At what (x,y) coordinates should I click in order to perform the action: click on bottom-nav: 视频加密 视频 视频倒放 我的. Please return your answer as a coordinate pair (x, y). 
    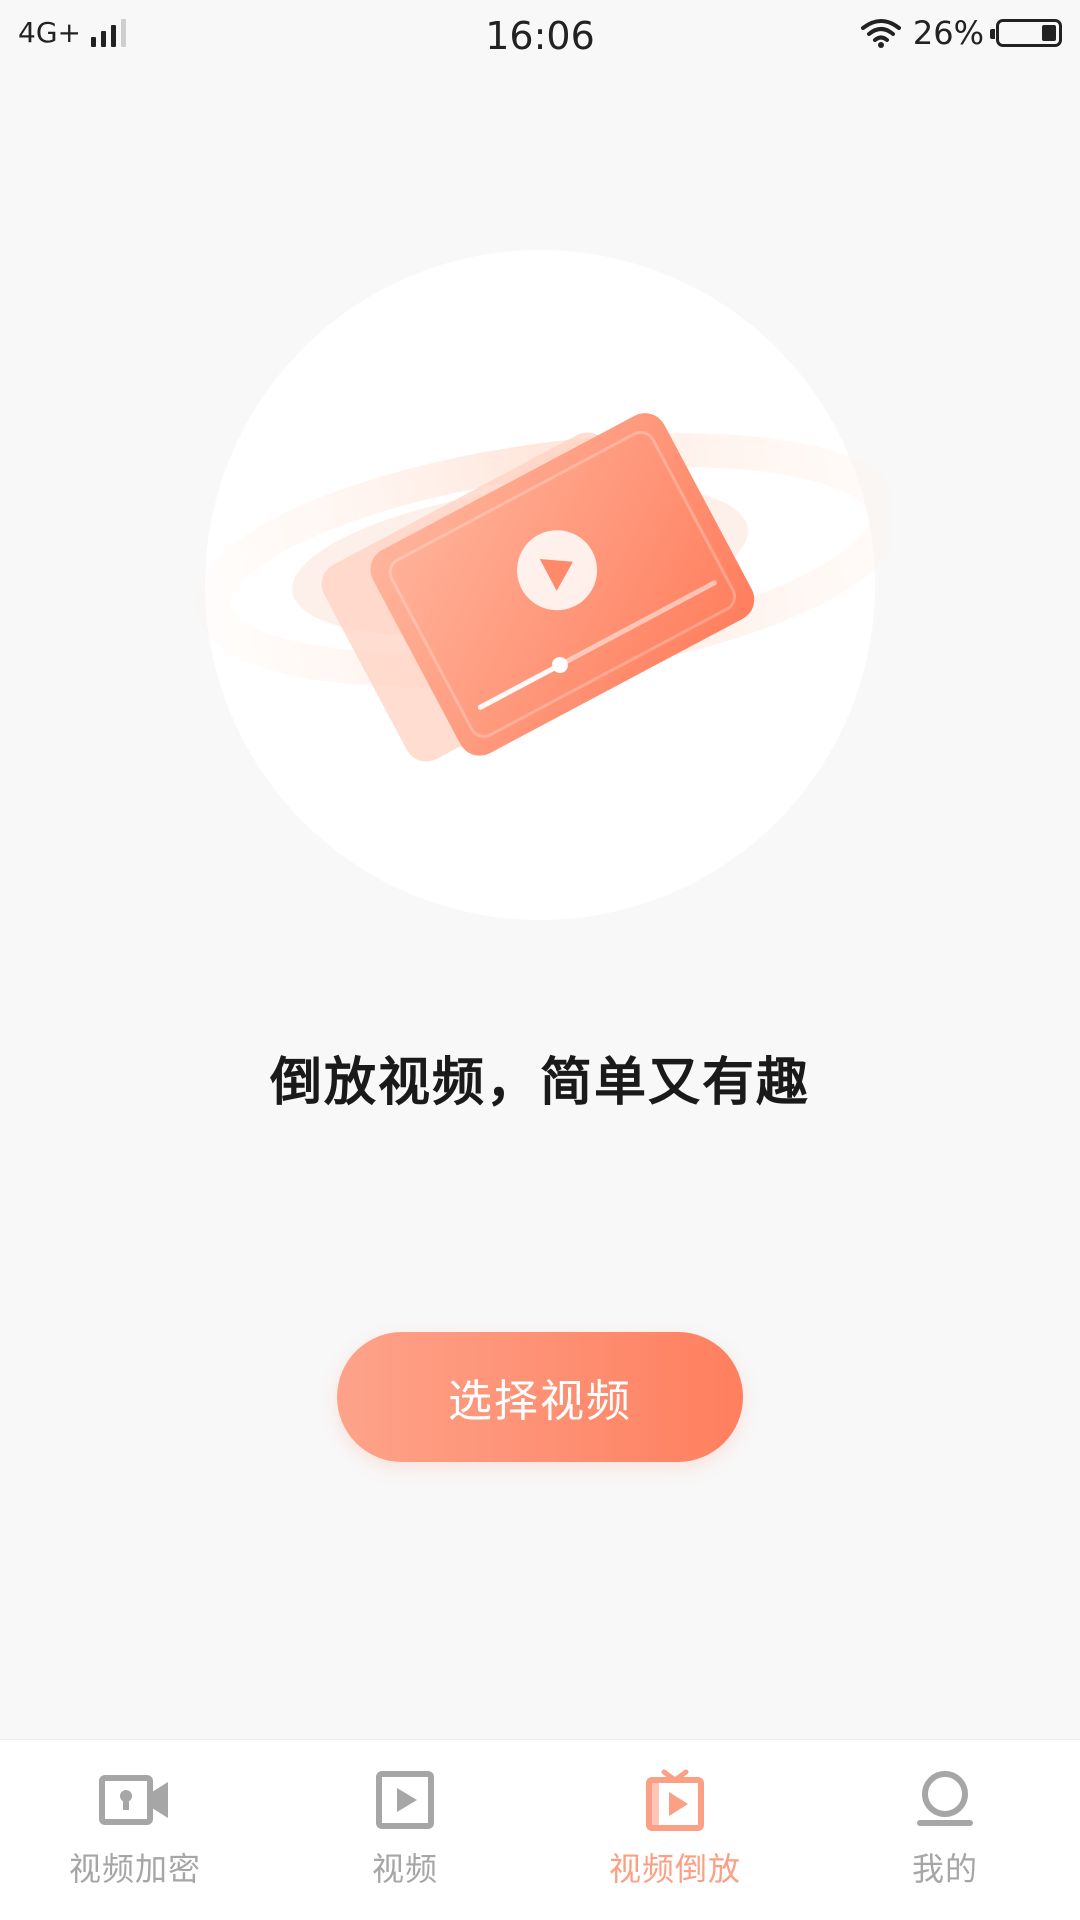
    Looking at the image, I should click on (540, 1829).